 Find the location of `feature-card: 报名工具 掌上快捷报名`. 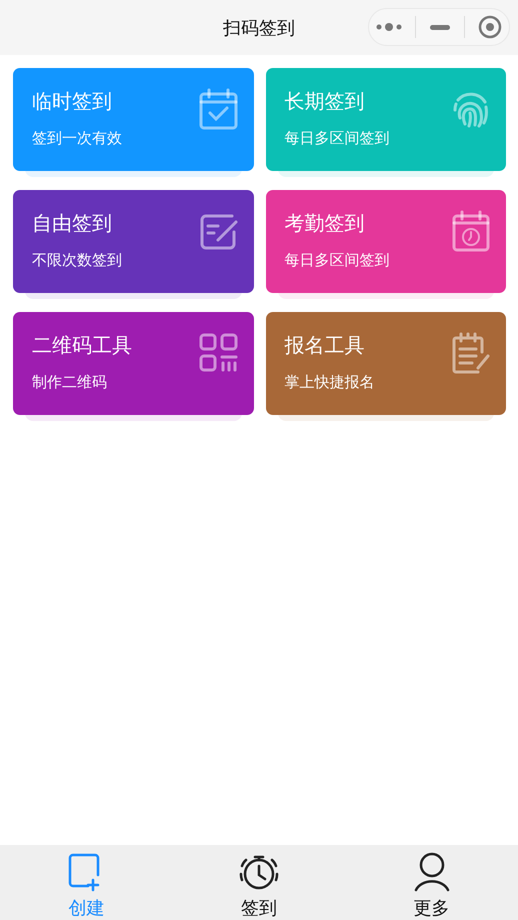

feature-card: 报名工具 掌上快捷报名 is located at coordinates (386, 363).